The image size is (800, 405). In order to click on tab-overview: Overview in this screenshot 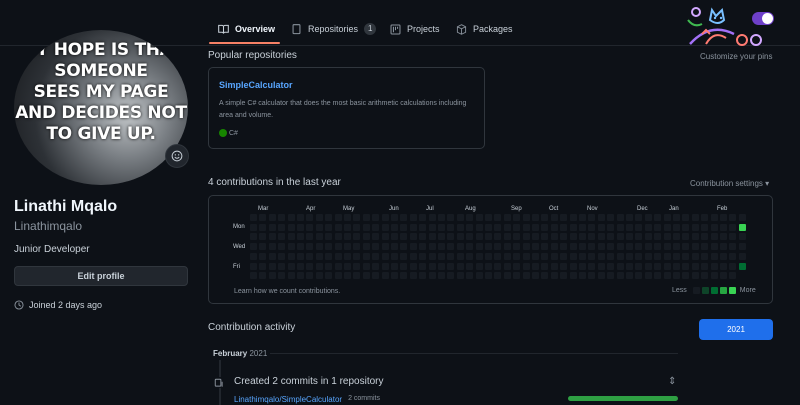, I will do `click(246, 29)`.